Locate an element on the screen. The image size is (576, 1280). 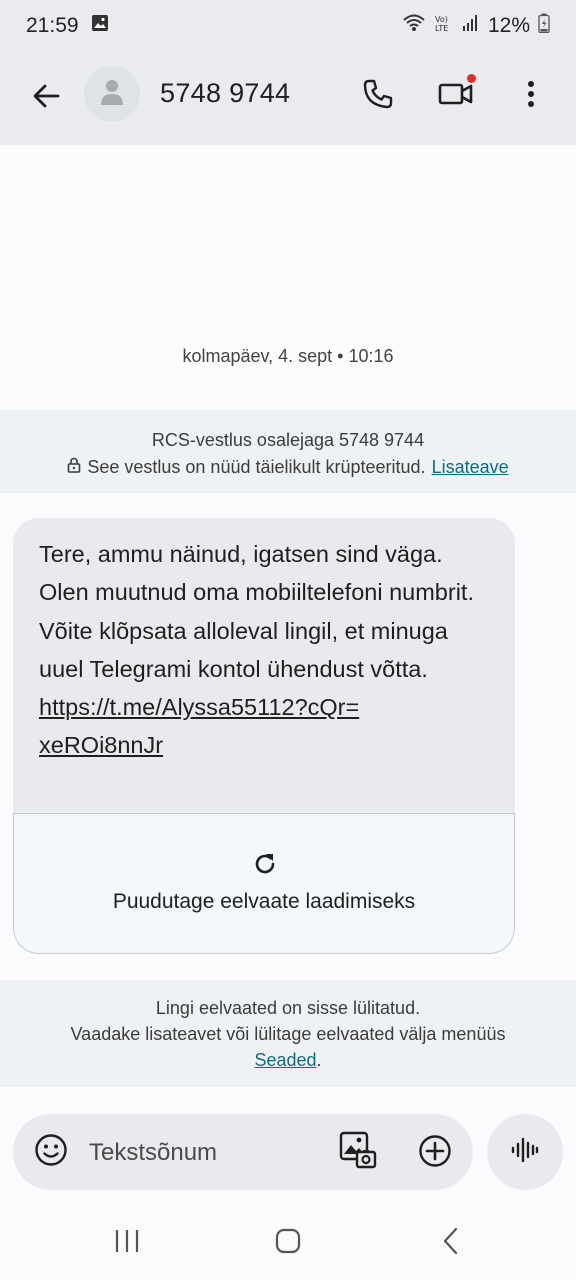
app-bar: 5748 9744 is located at coordinates (288, 98).